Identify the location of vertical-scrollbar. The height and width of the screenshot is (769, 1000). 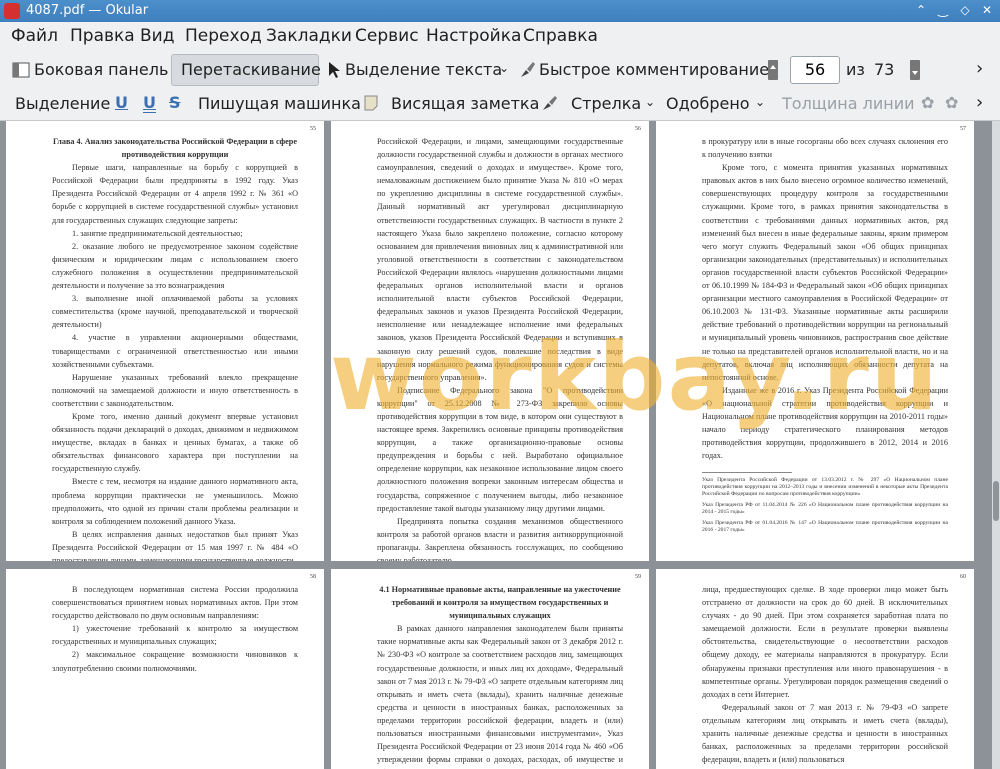
(996, 445).